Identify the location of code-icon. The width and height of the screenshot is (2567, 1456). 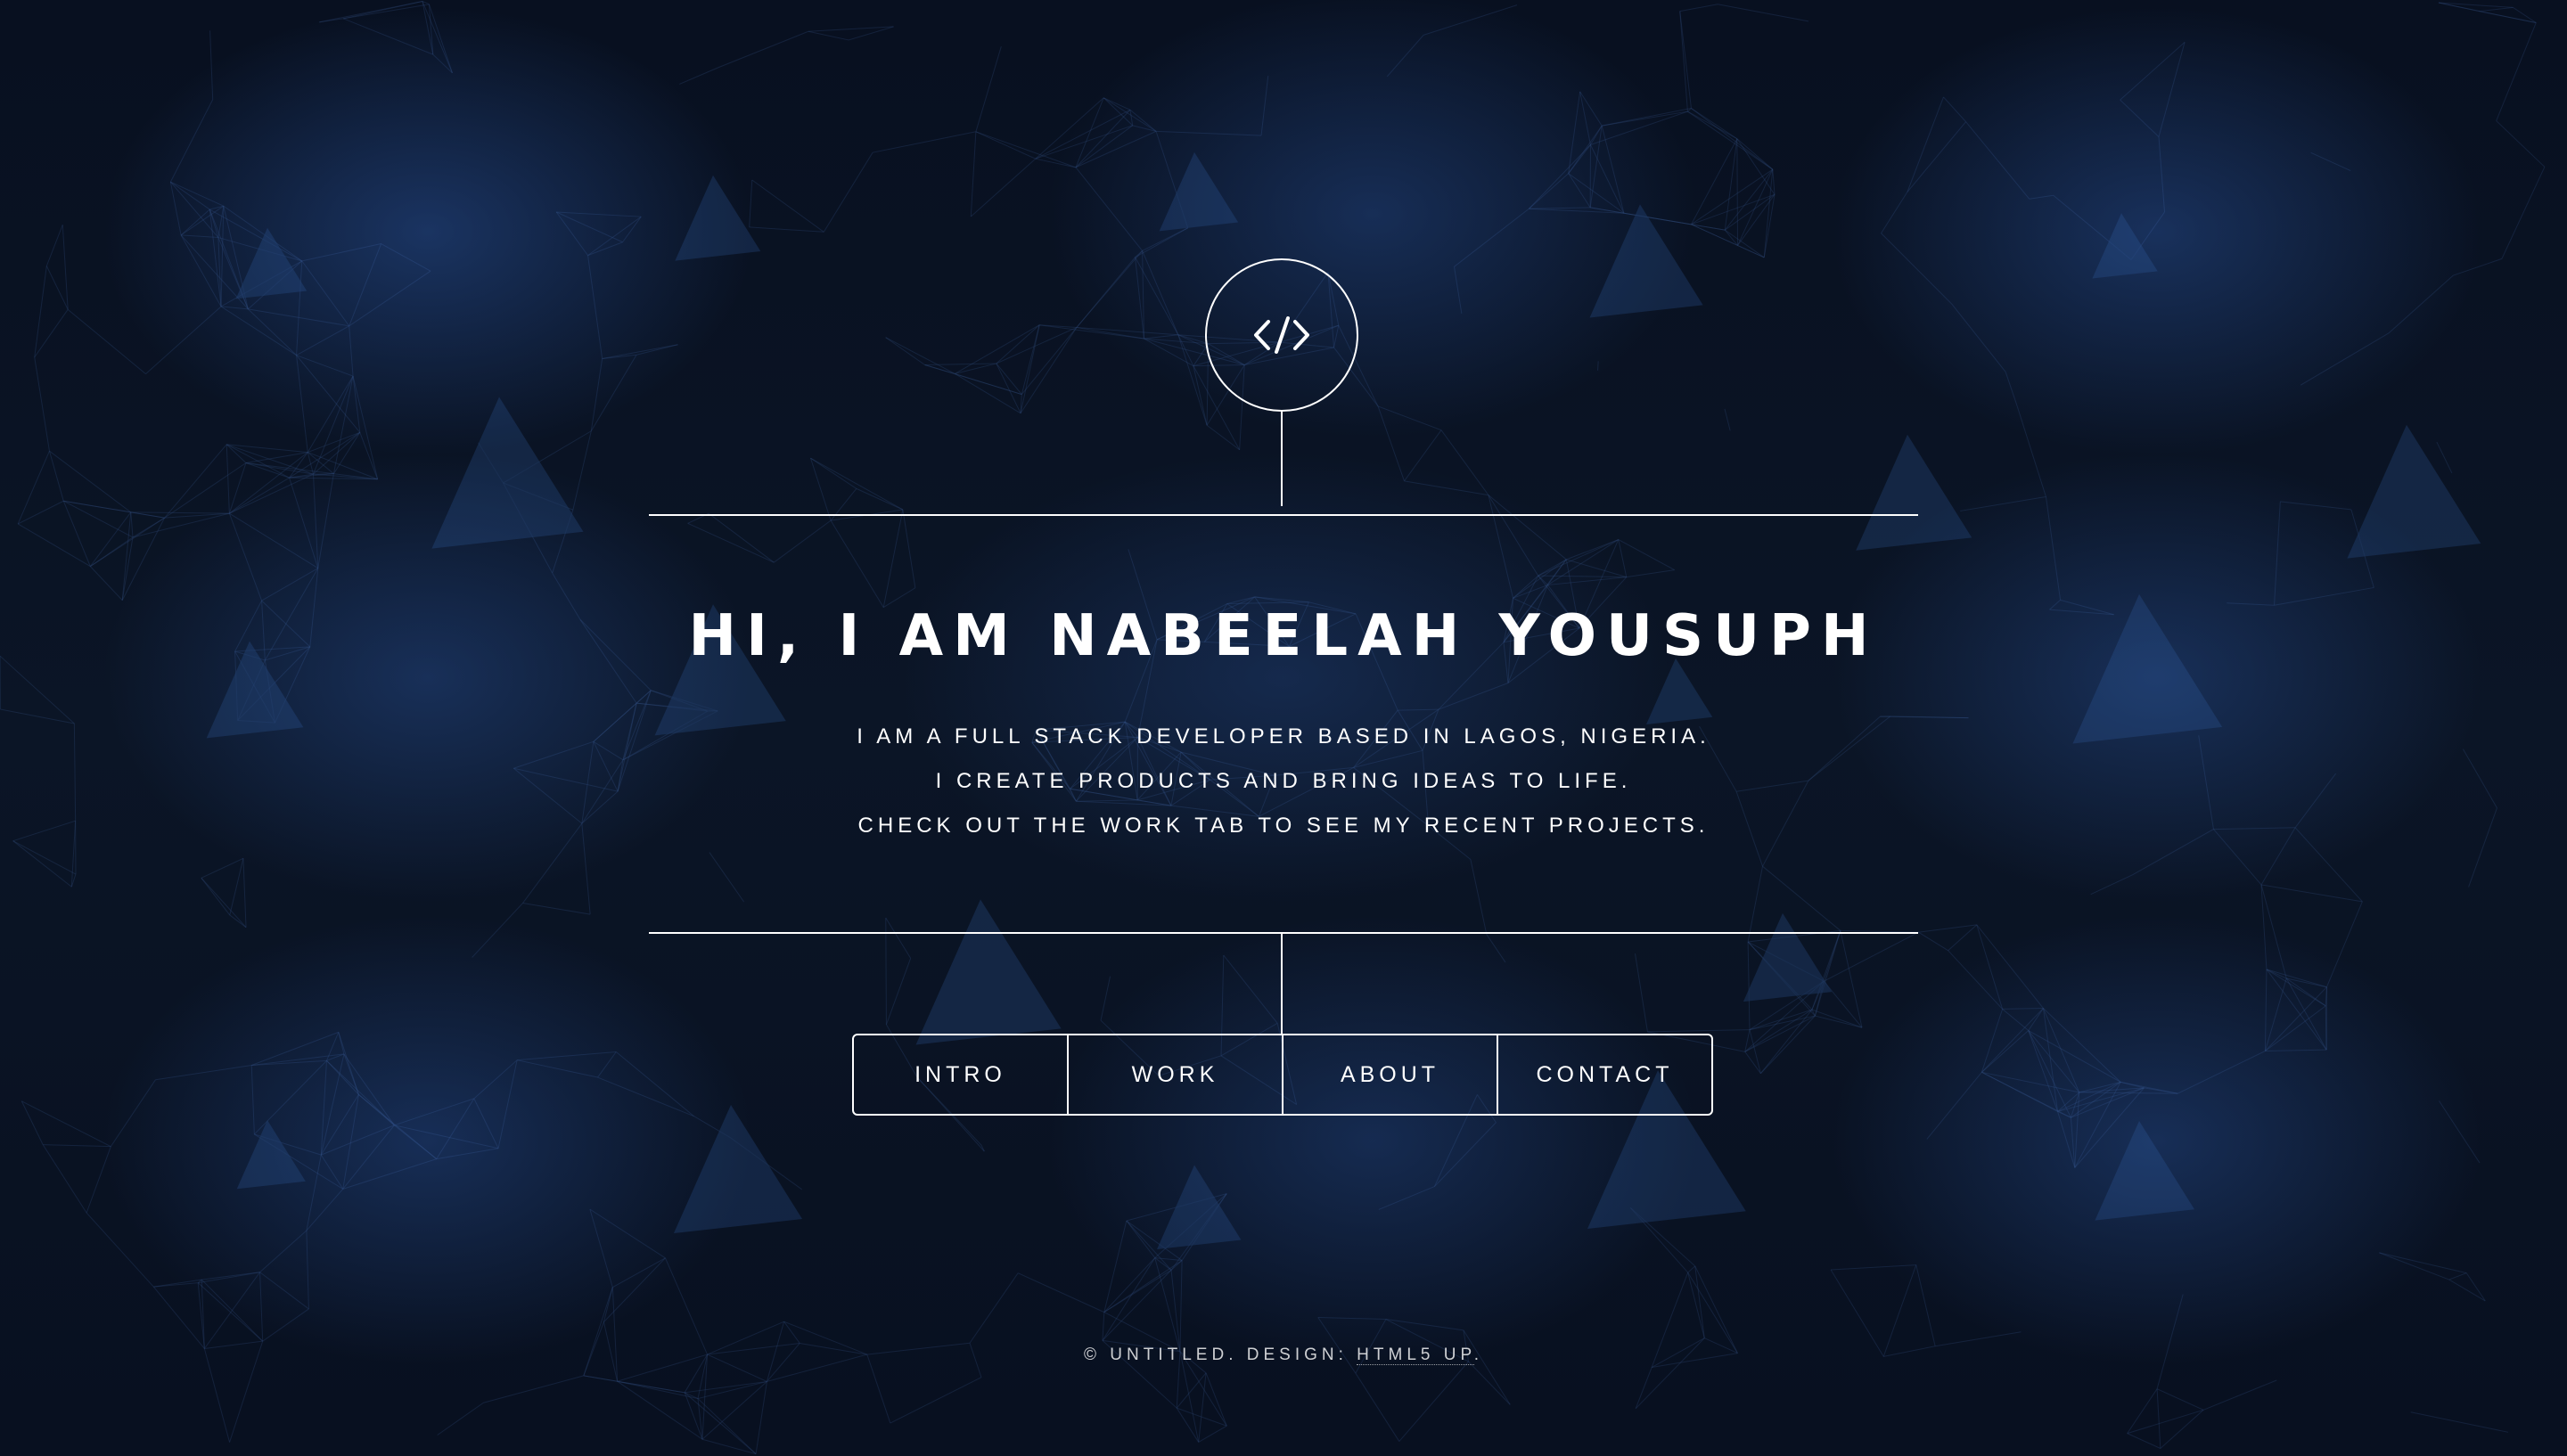
(1282, 335).